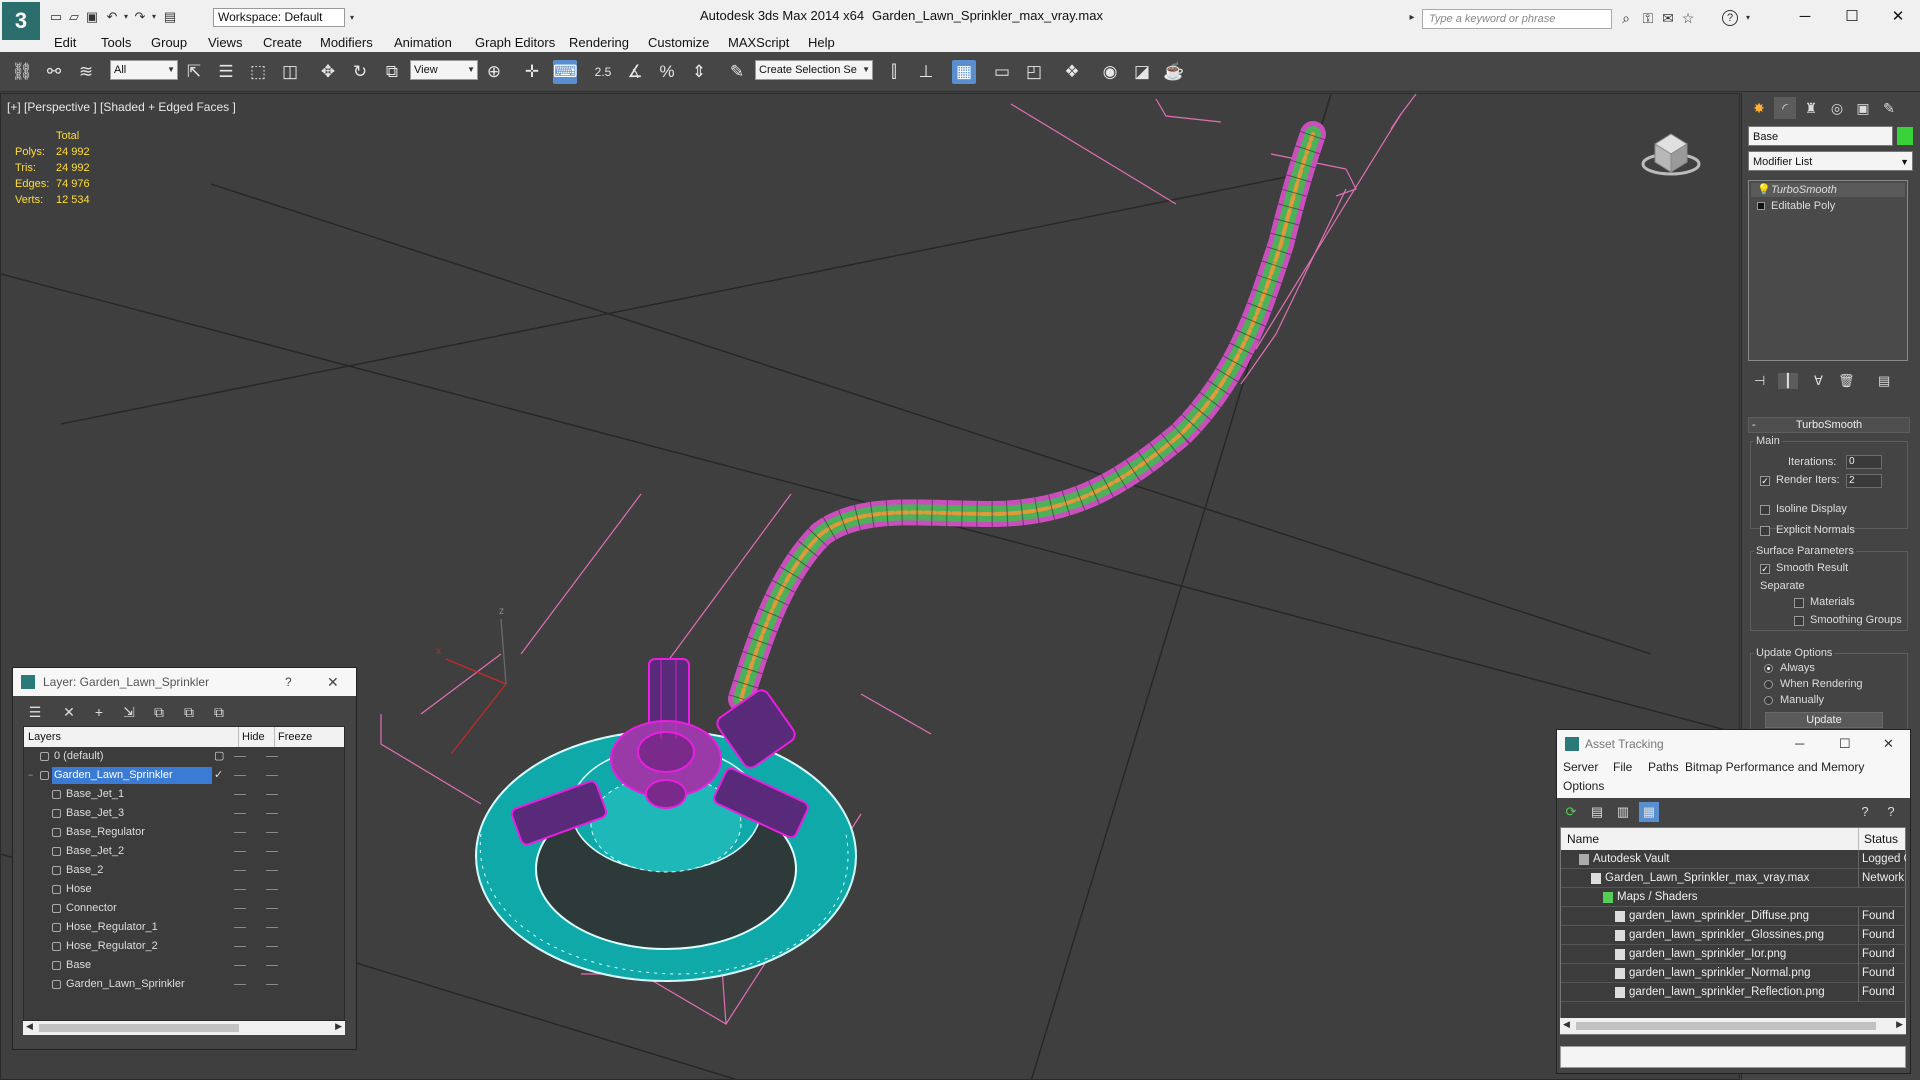 Image resolution: width=1920 pixels, height=1080 pixels. Describe the element at coordinates (346, 42) in the screenshot. I see `menu-modifiers: Modifiers` at that location.